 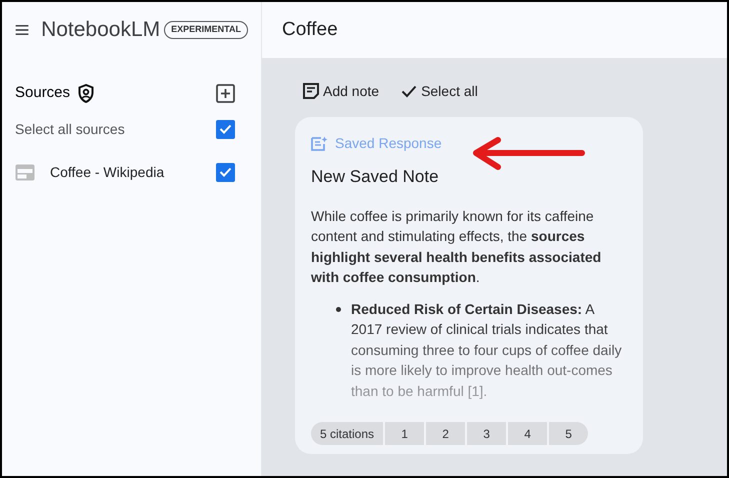 I want to click on app-title: NotebookLM, so click(x=100, y=30).